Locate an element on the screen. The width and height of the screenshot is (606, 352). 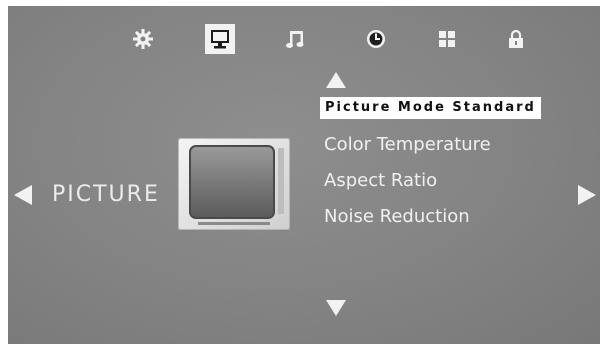
scroll-up-arrow-icon is located at coordinates (336, 80).